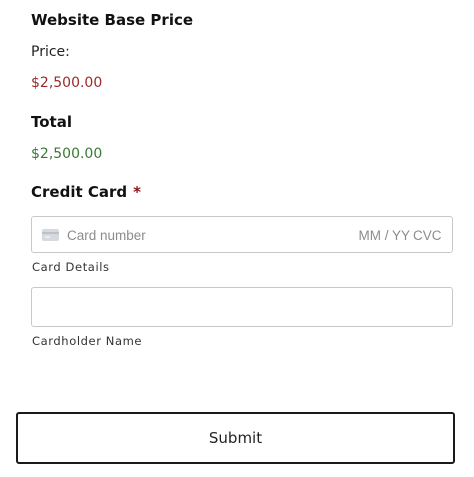  I want to click on cardholder-name-field, so click(242, 307).